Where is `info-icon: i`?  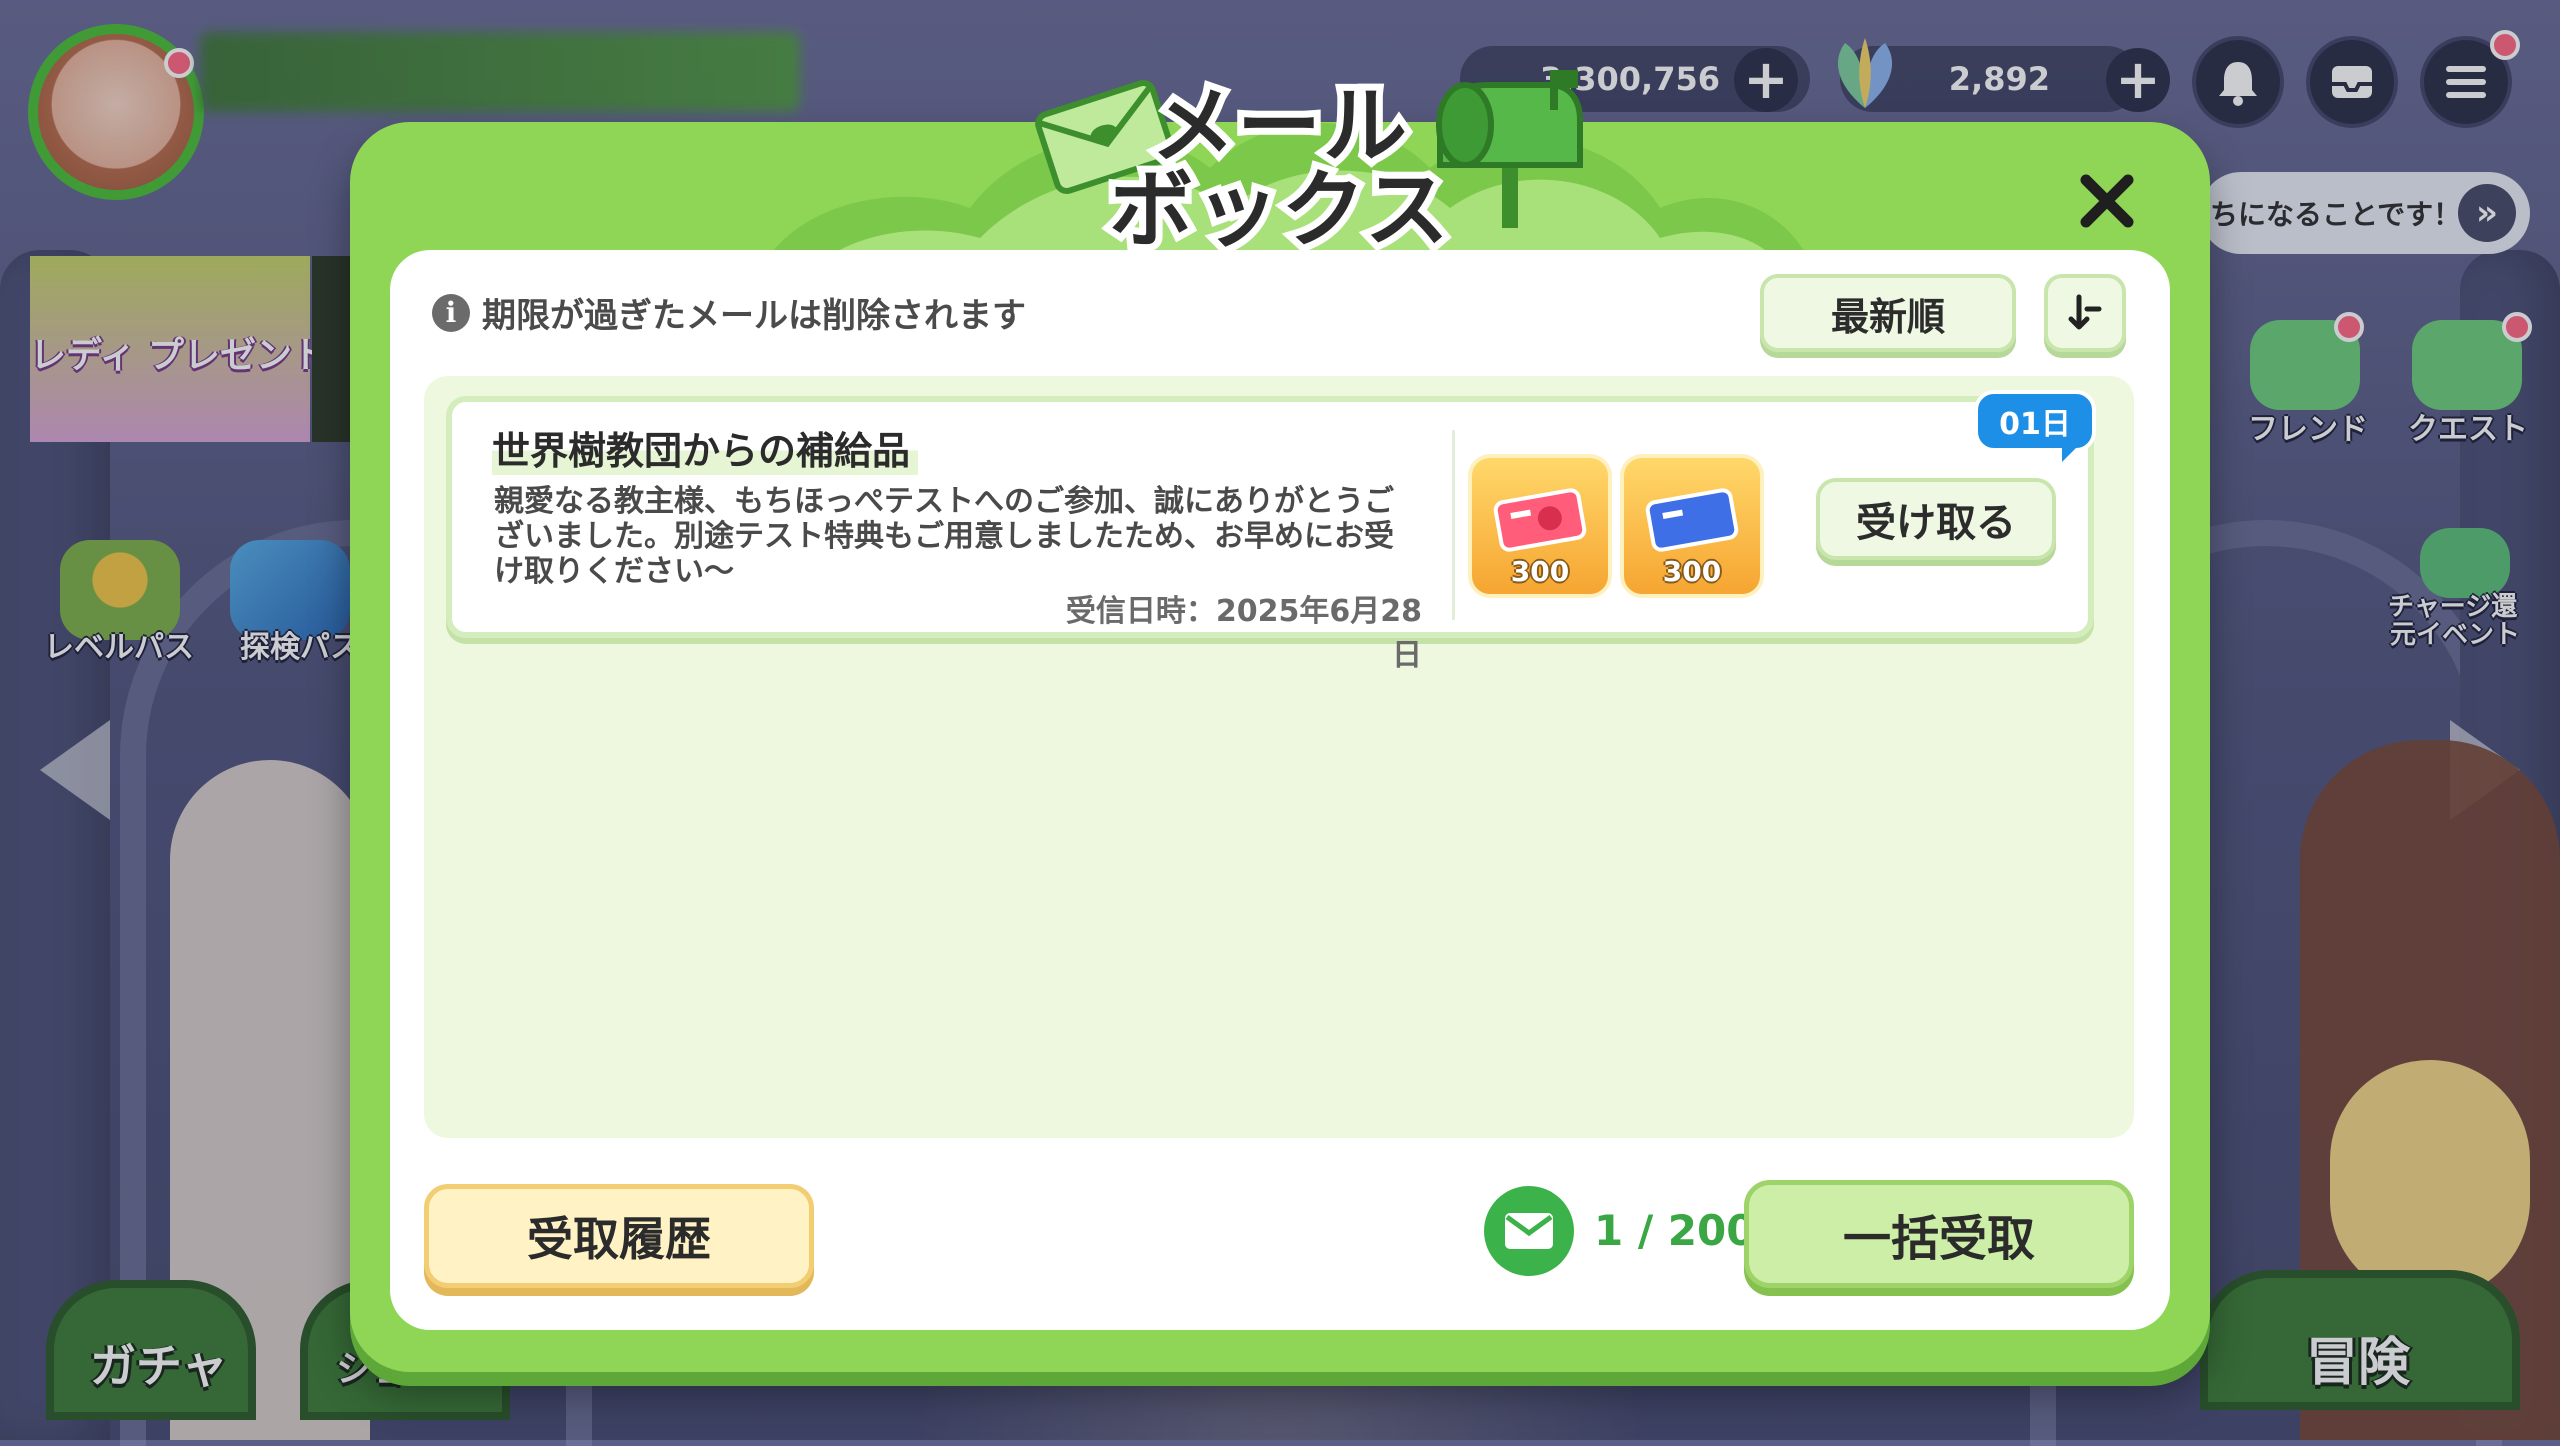 info-icon: i is located at coordinates (451, 312).